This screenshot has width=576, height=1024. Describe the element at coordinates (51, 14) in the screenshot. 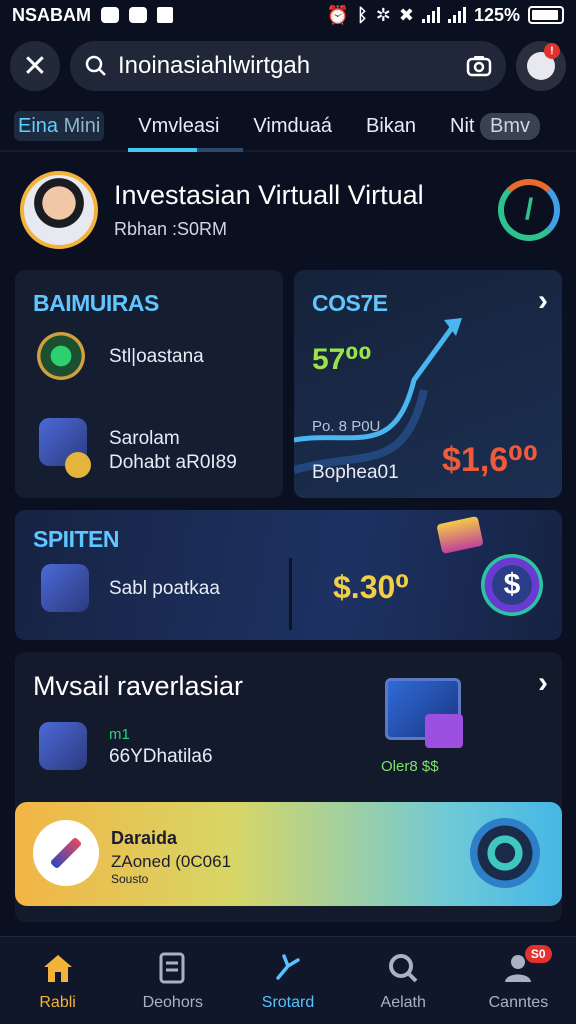

I see `status-app-label: NSABAM` at that location.